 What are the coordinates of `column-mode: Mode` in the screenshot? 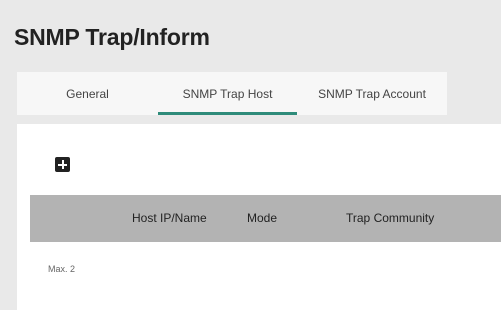 It's located at (262, 218).